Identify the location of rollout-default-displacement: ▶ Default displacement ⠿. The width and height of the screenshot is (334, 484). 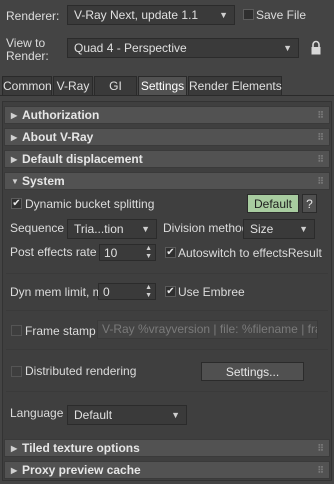
(167, 159).